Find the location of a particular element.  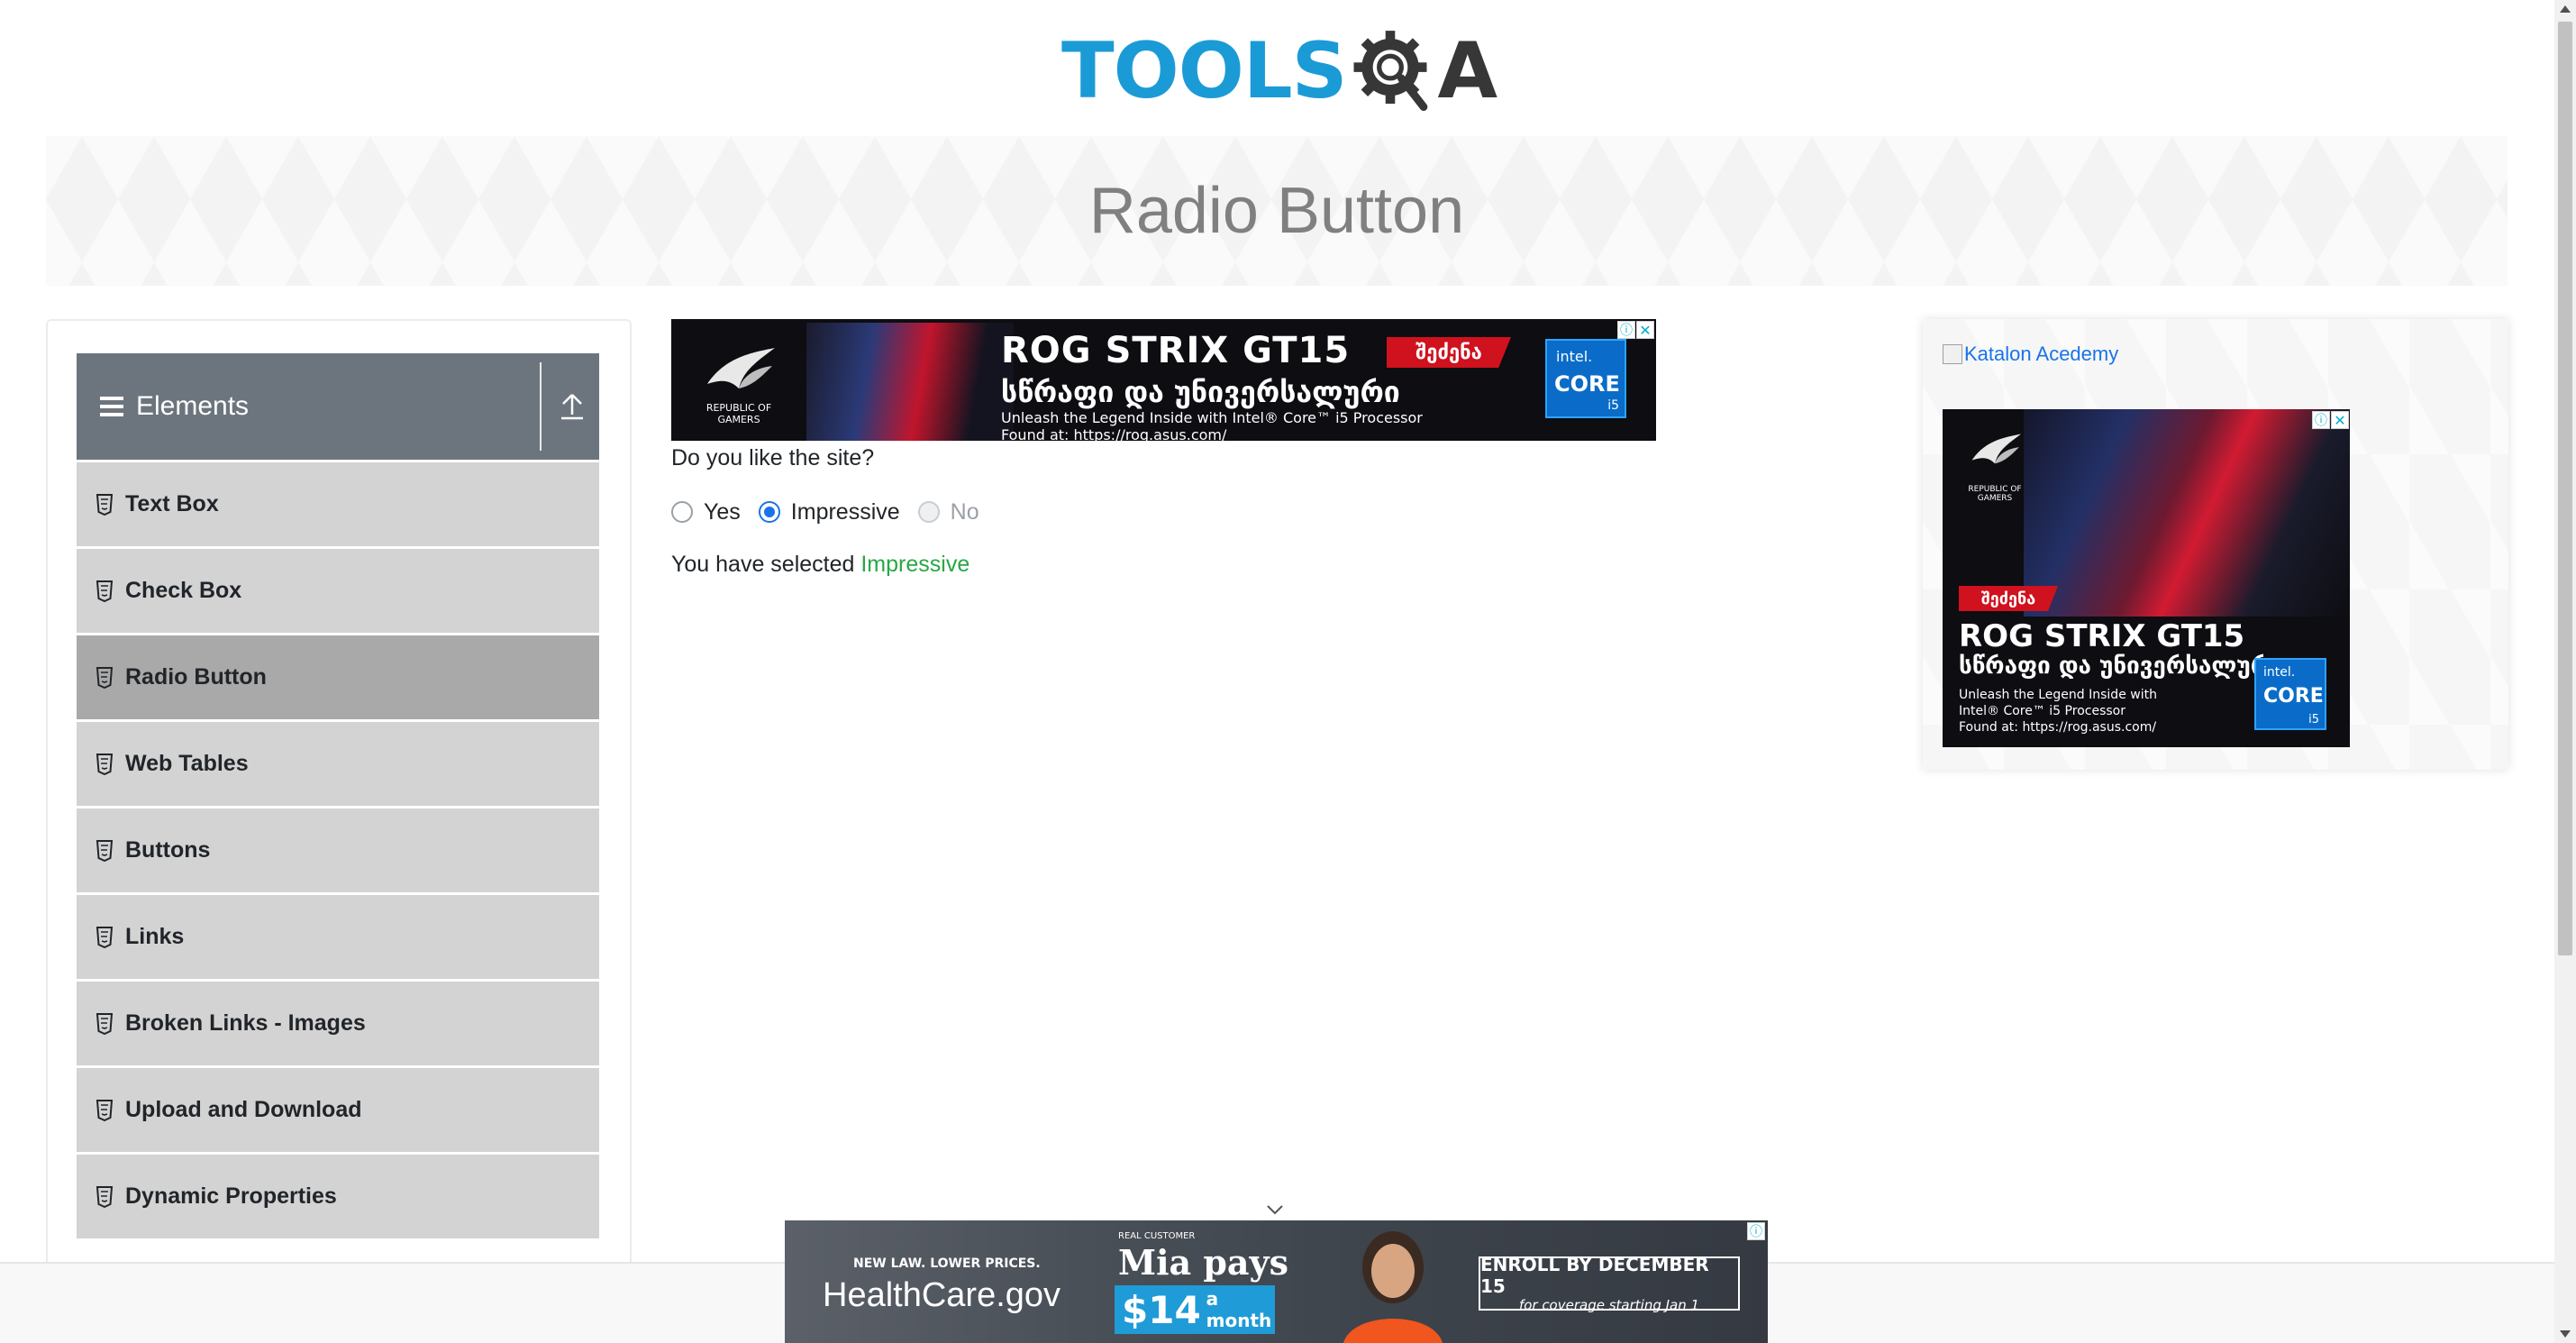

bottom-ad-price-period: a month is located at coordinates (1239, 1309).